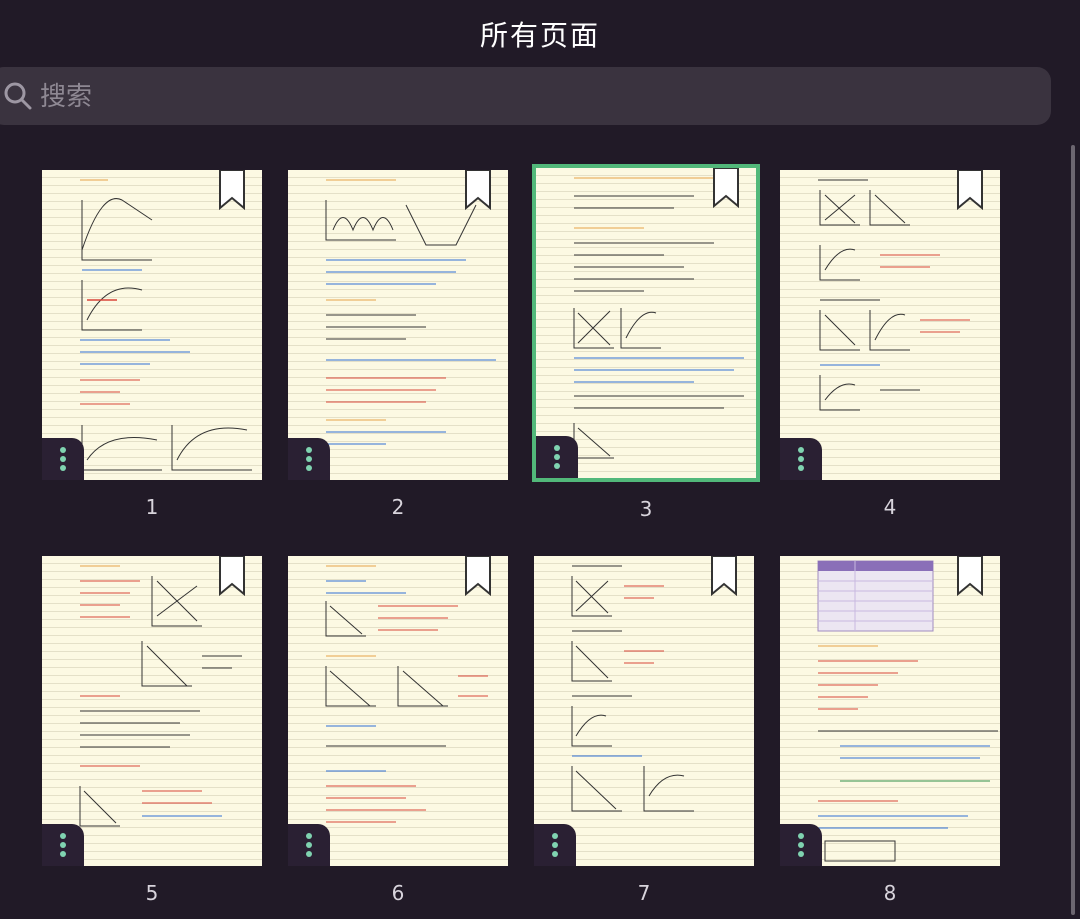 The height and width of the screenshot is (919, 1080). Describe the element at coordinates (644, 893) in the screenshot. I see `page-number: 7` at that location.